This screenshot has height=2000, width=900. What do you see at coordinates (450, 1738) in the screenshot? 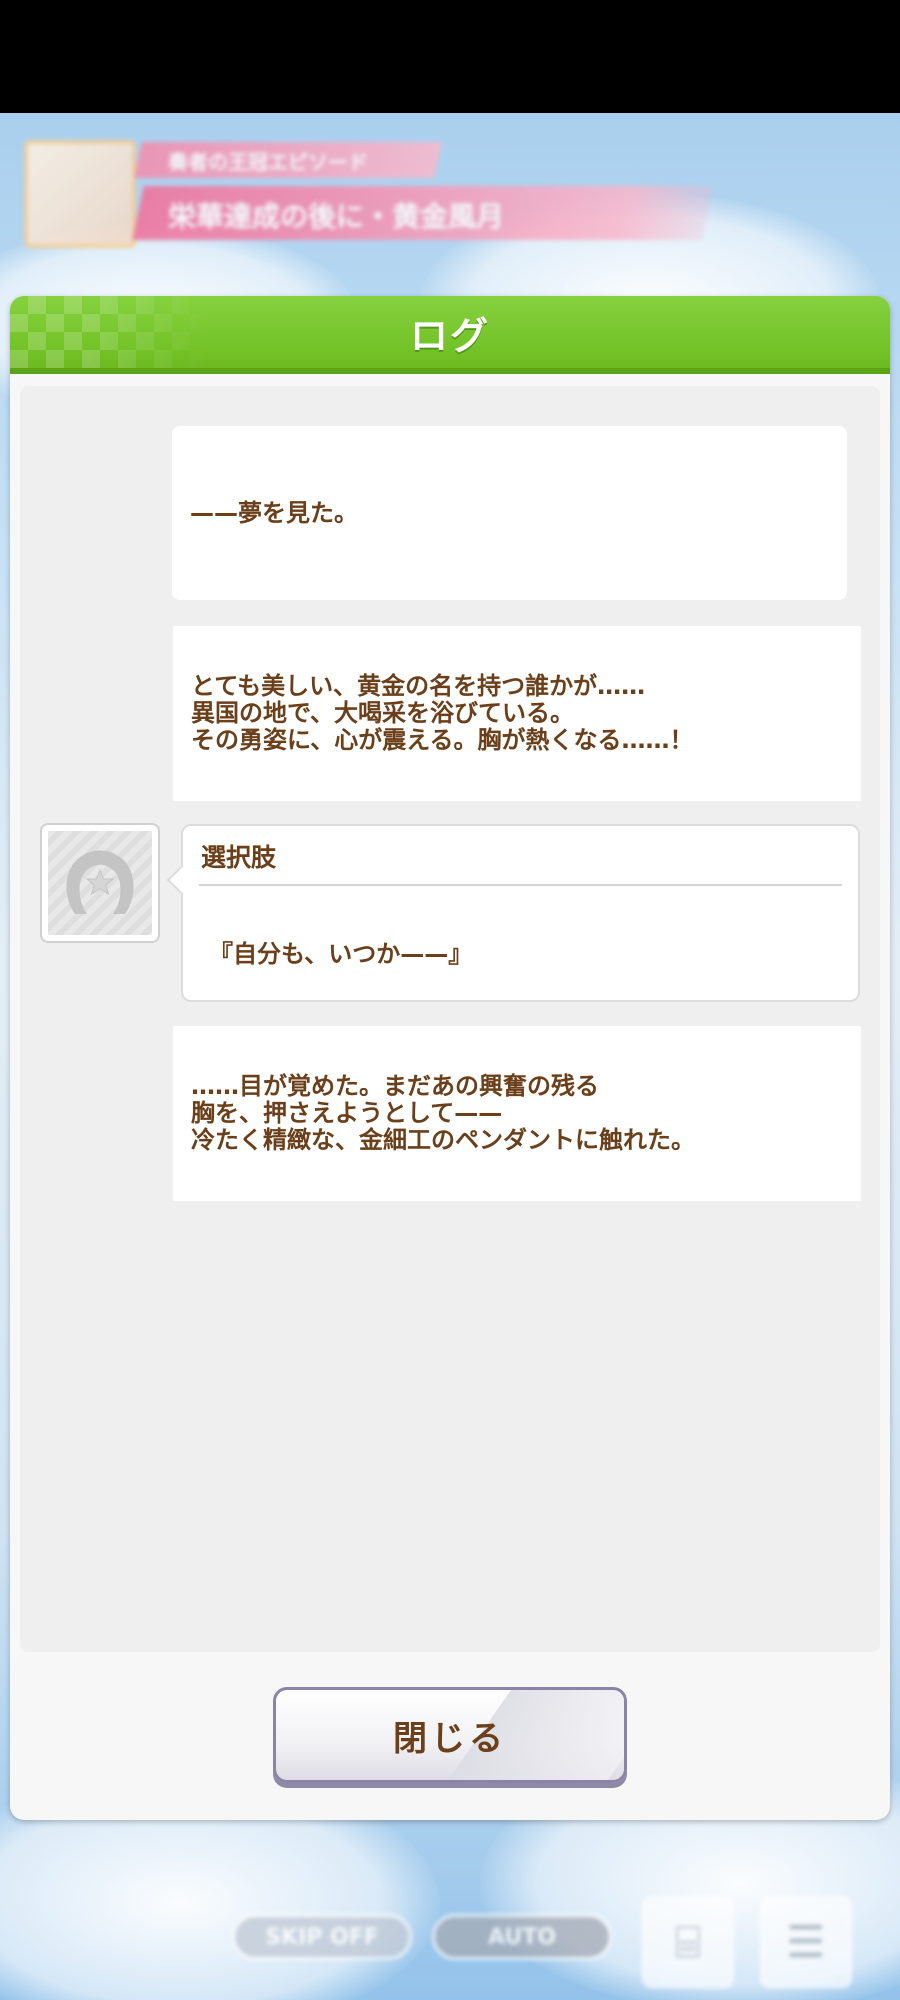
I see `close-button-label: 閉じる` at bounding box center [450, 1738].